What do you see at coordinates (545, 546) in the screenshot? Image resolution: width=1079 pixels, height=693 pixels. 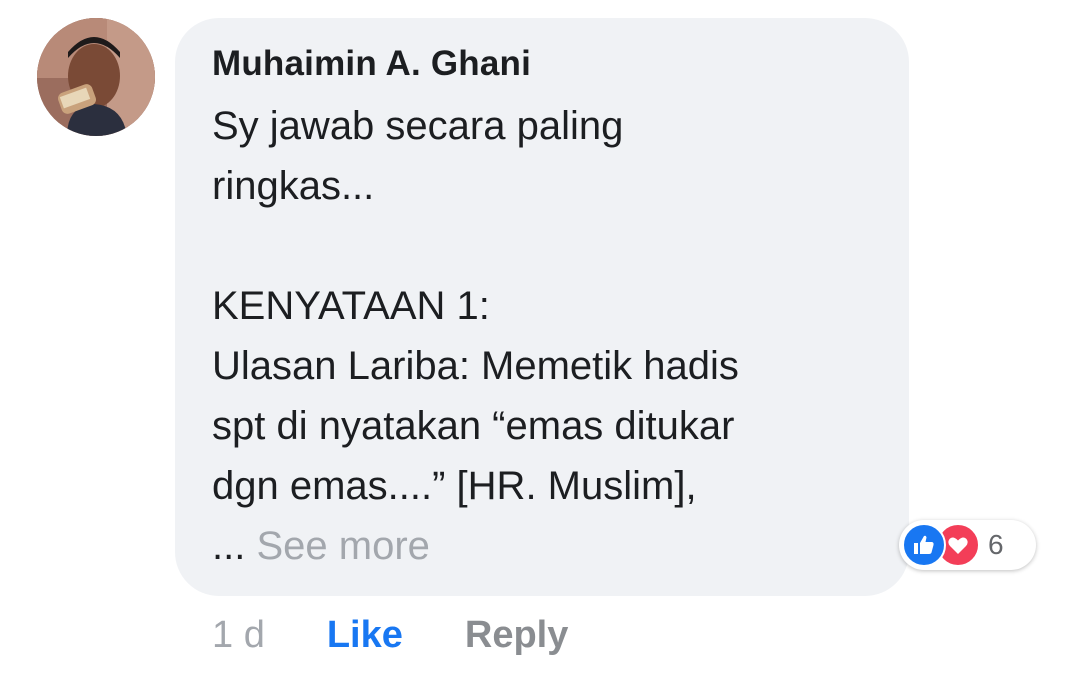 I see `see-more-row: ... See more` at bounding box center [545, 546].